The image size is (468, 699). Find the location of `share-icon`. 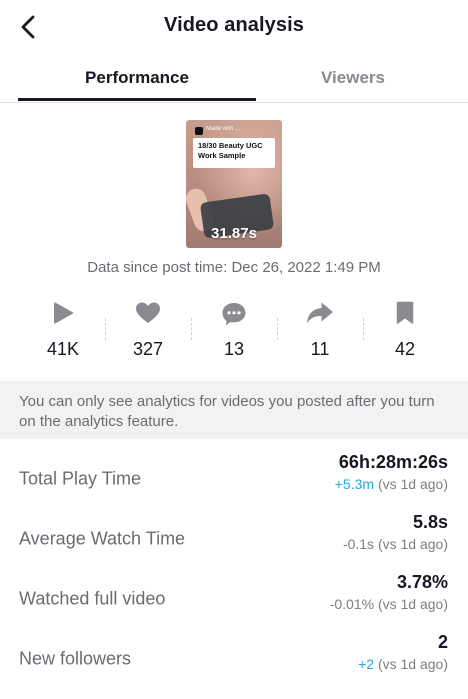

share-icon is located at coordinates (320, 313).